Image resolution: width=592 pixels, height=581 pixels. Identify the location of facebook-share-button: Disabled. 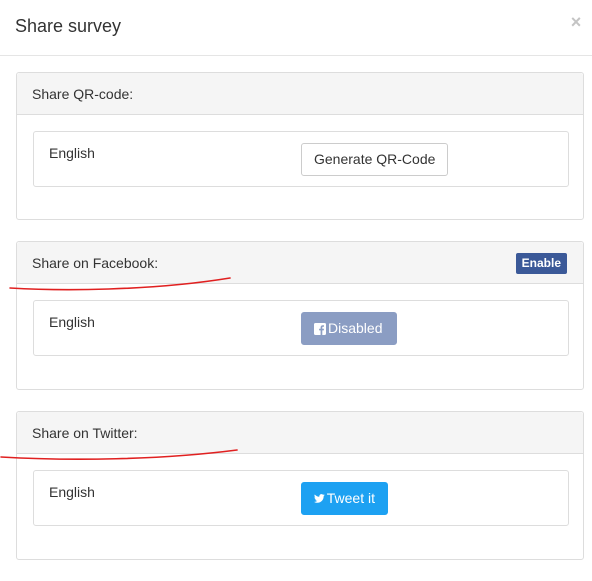
(349, 328).